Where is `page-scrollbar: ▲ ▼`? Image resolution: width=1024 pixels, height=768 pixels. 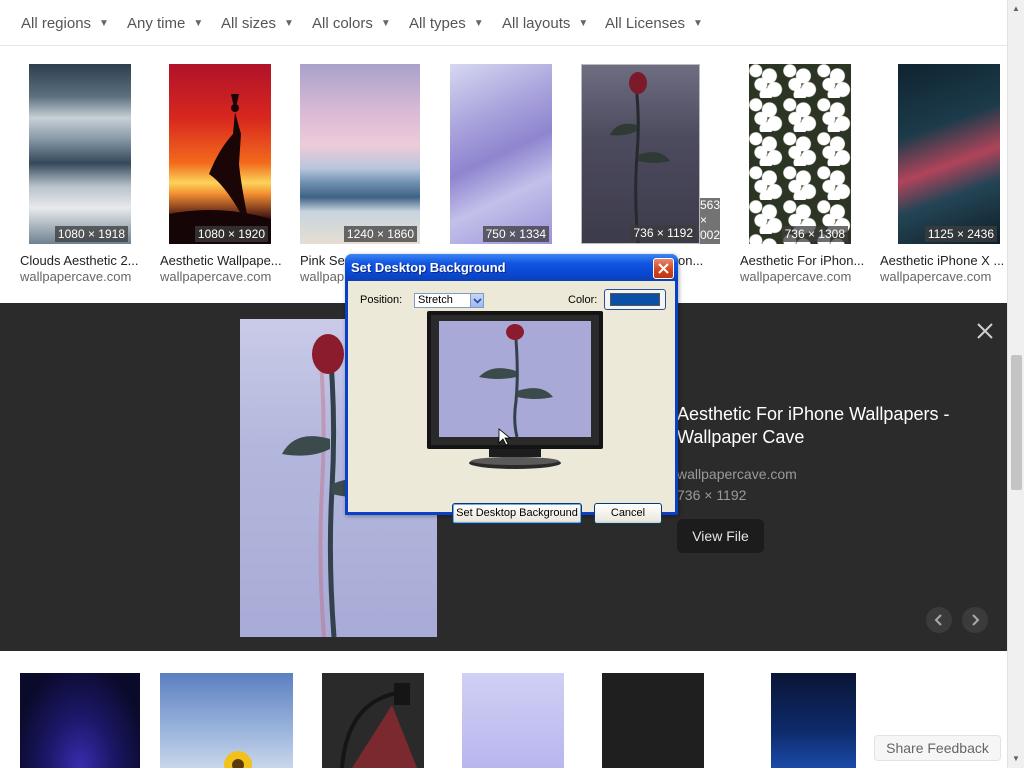 page-scrollbar: ▲ ▼ is located at coordinates (1015, 384).